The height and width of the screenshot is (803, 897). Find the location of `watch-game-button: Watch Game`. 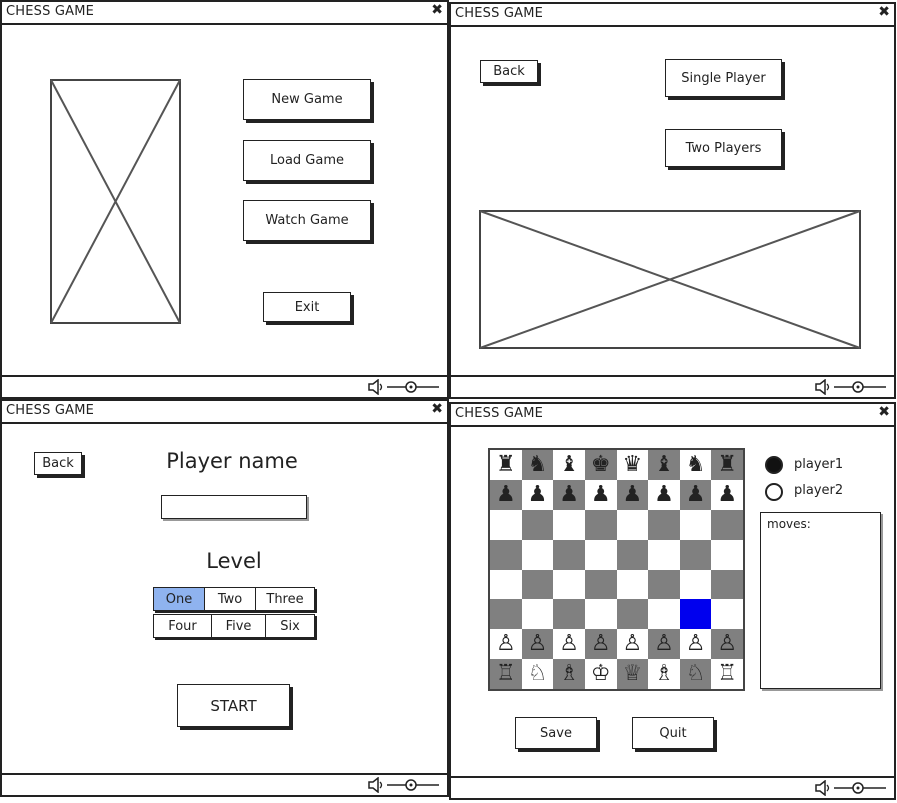

watch-game-button: Watch Game is located at coordinates (307, 220).